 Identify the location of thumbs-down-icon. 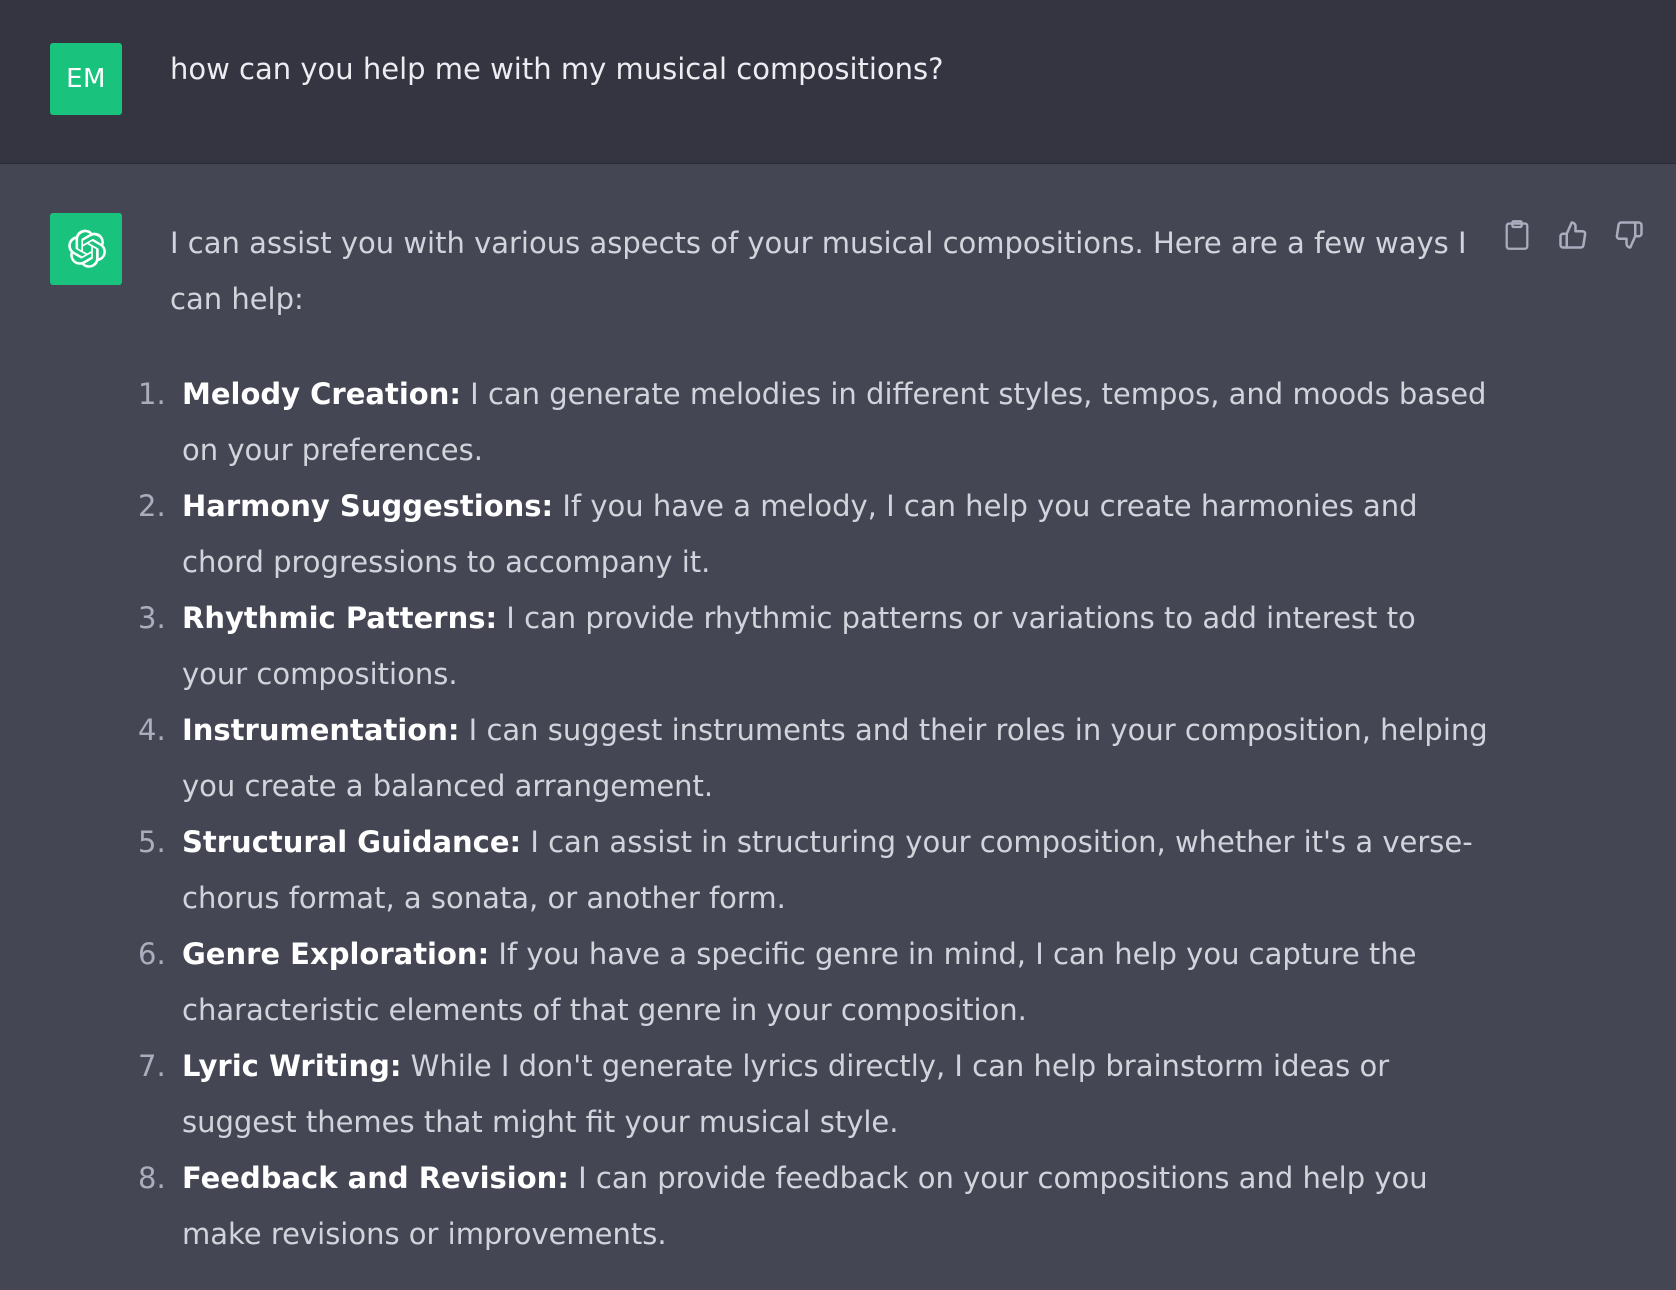
(1629, 235).